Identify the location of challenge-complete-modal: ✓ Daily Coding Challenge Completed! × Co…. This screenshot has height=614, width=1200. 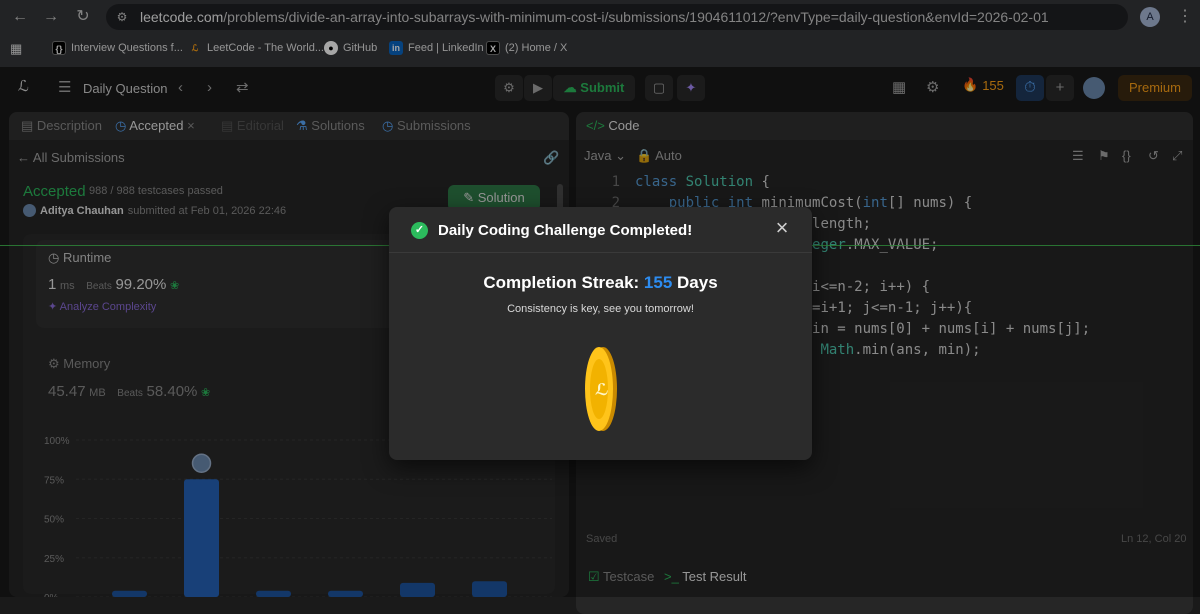
(600, 333).